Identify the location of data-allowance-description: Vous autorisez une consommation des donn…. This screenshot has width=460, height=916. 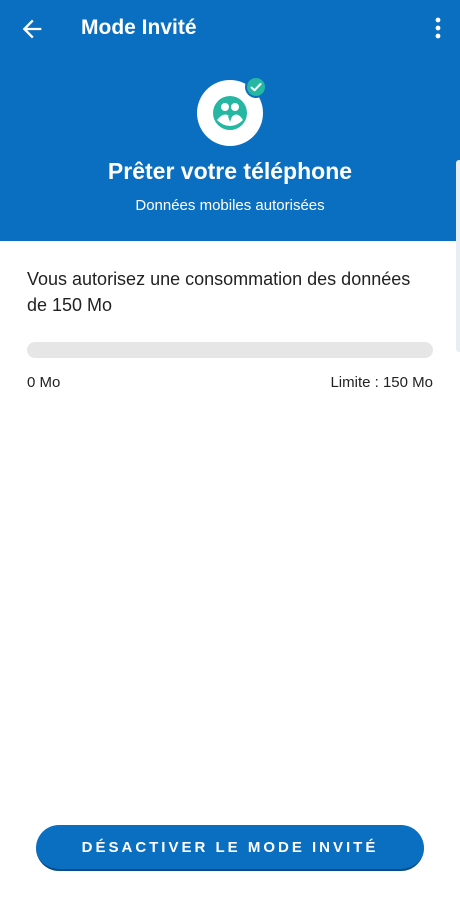
(219, 292).